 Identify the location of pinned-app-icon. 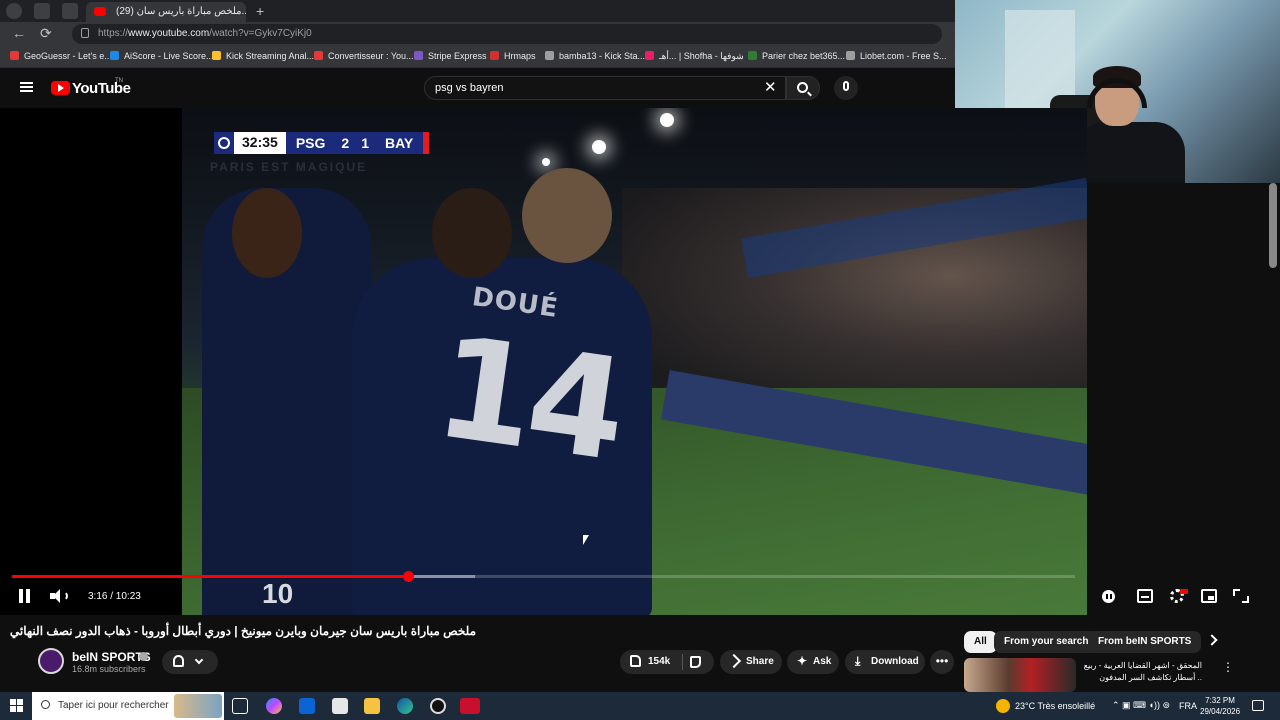
(470, 706).